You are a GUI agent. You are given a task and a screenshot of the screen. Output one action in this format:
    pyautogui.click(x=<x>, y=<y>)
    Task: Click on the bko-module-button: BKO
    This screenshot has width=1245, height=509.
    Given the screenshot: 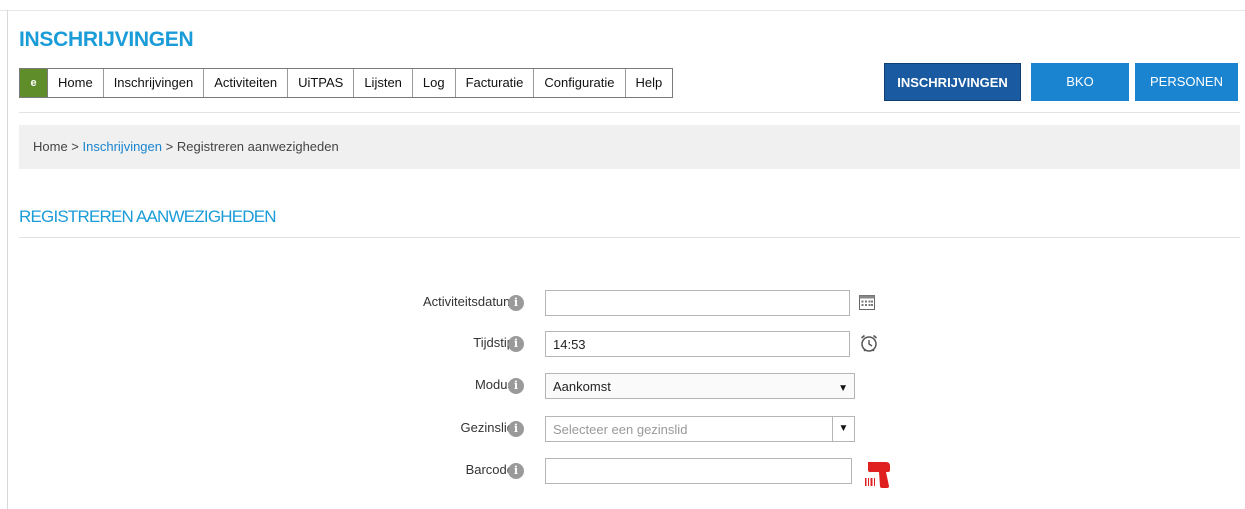 What is the action you would take?
    pyautogui.click(x=1080, y=82)
    